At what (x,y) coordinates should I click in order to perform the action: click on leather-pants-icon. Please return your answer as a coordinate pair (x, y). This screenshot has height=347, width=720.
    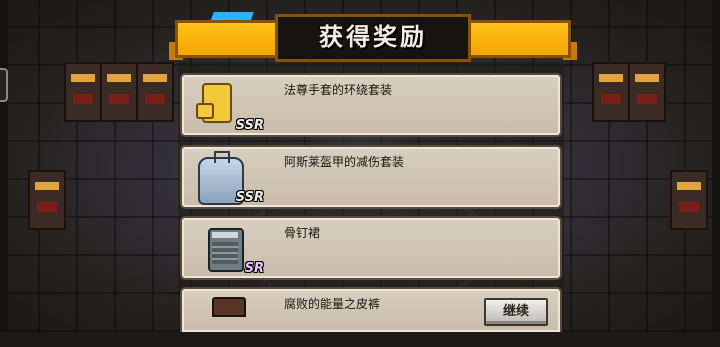
    Looking at the image, I should click on (229, 307).